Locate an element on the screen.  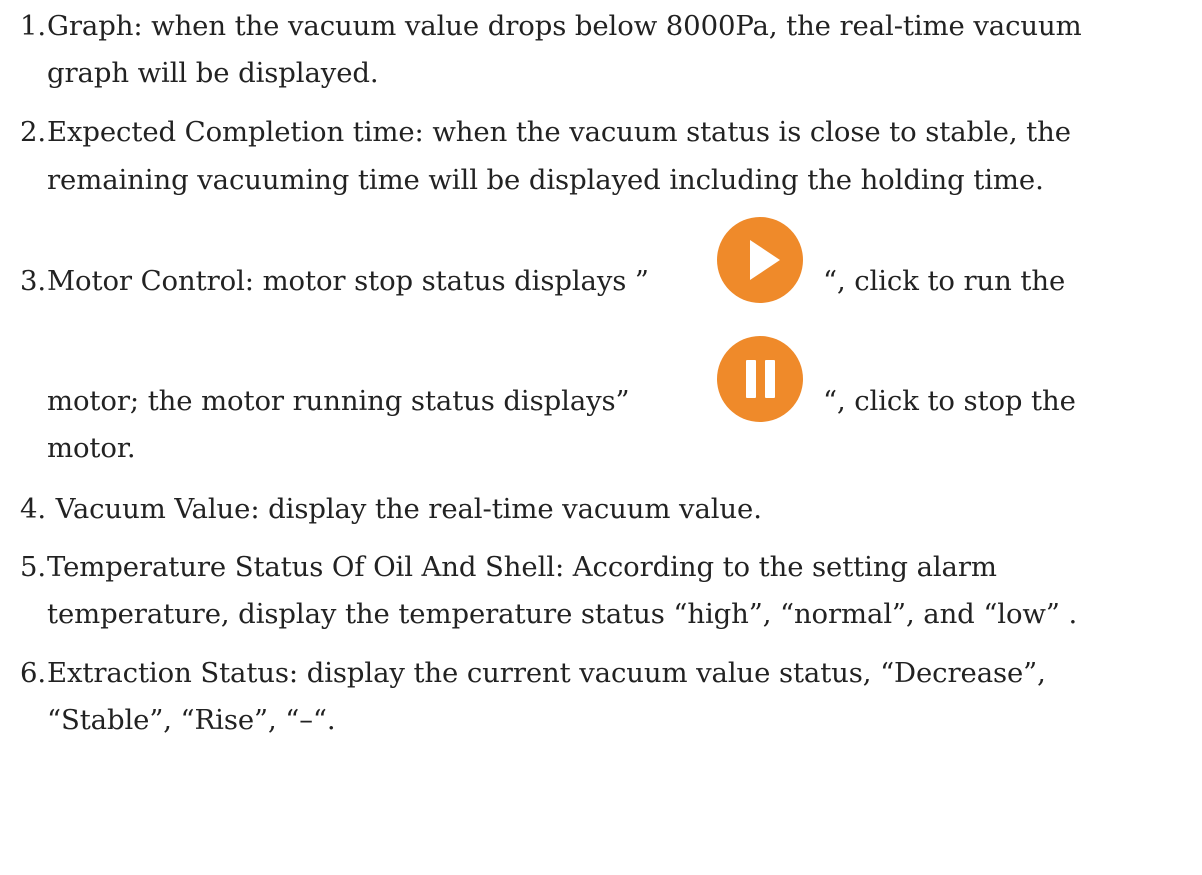
play-icon is located at coordinates (760, 260).